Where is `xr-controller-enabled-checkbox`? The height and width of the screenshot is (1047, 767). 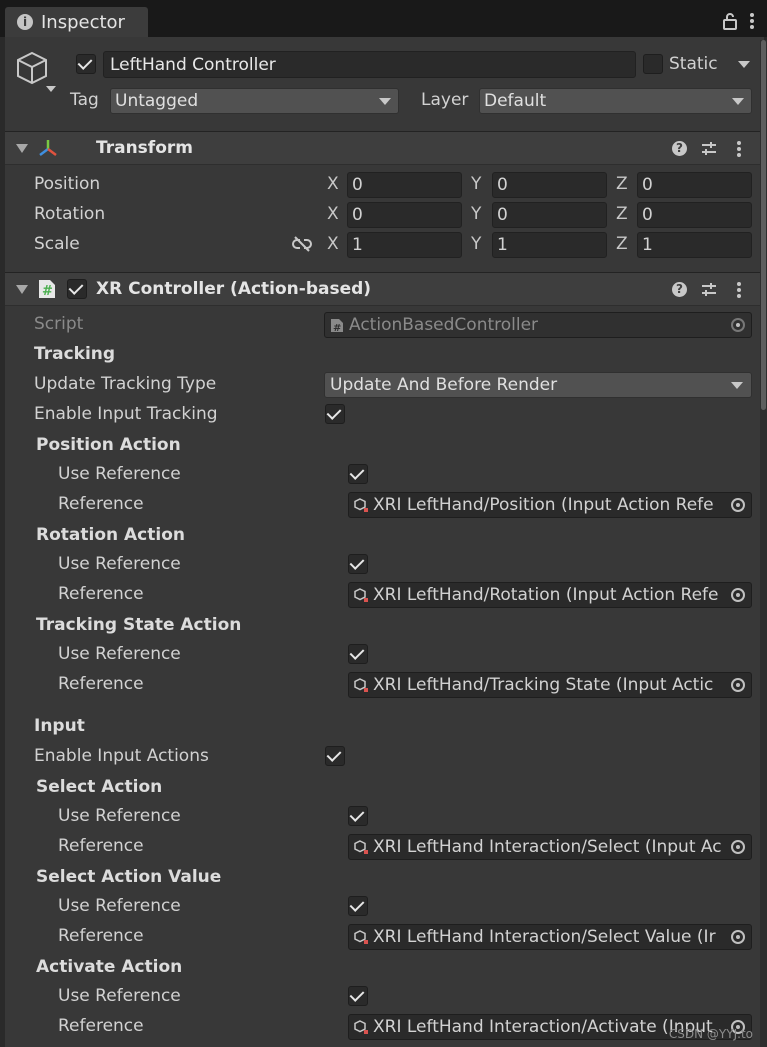 xr-controller-enabled-checkbox is located at coordinates (77, 289).